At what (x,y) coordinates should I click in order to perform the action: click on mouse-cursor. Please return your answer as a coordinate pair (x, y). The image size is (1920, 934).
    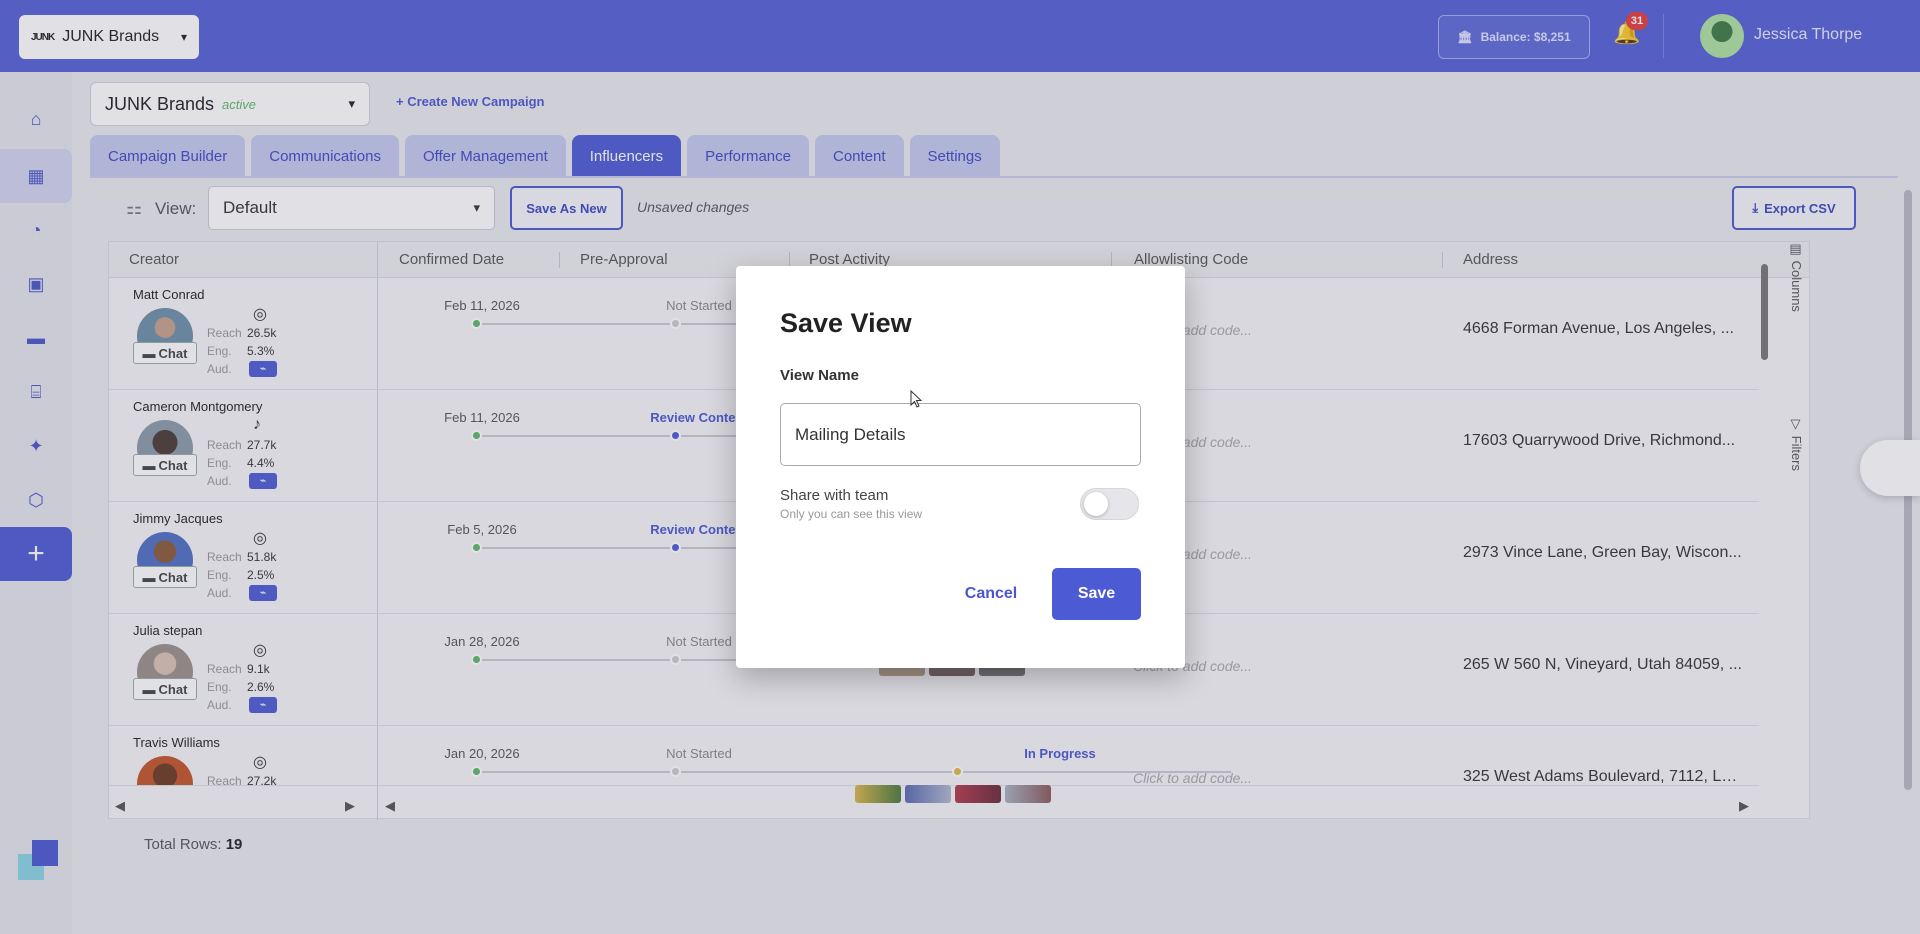
    Looking at the image, I should click on (916, 399).